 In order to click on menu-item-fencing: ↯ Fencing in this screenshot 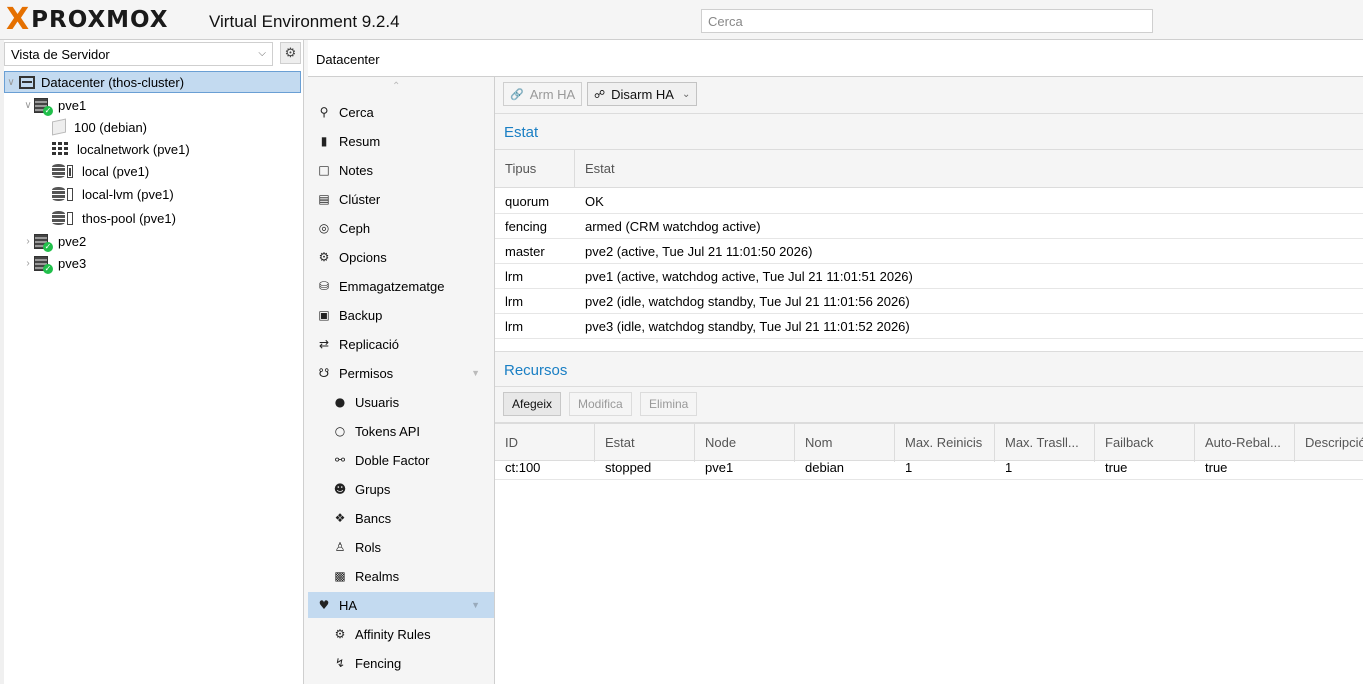, I will do `click(401, 663)`.